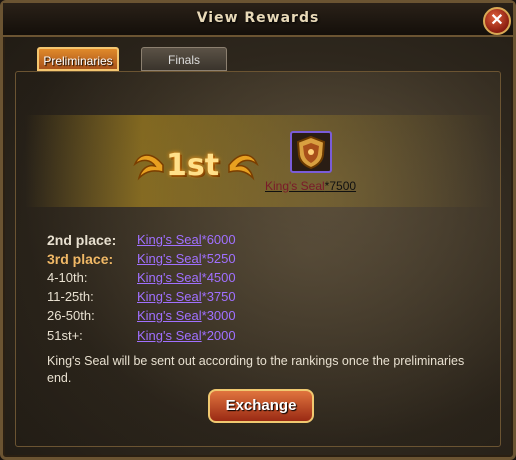  I want to click on kings-seal-shield-icon, so click(311, 152).